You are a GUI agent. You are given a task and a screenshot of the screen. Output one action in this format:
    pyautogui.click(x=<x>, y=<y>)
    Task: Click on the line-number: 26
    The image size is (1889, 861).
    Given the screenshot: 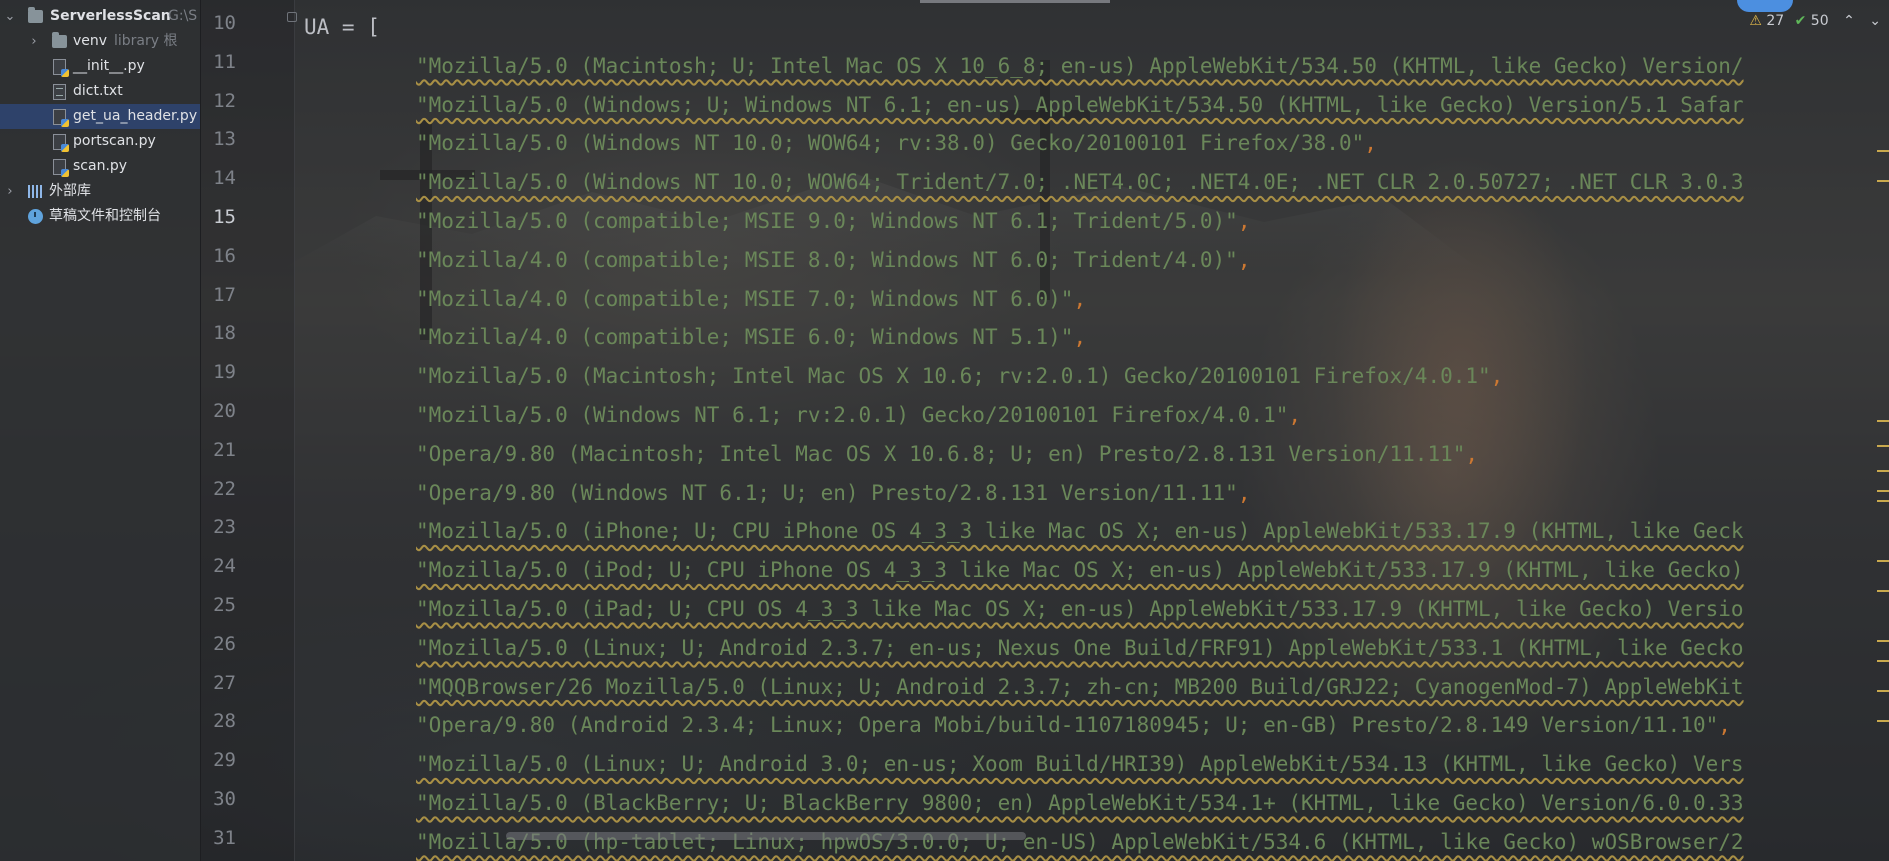 What is the action you would take?
    pyautogui.click(x=218, y=644)
    